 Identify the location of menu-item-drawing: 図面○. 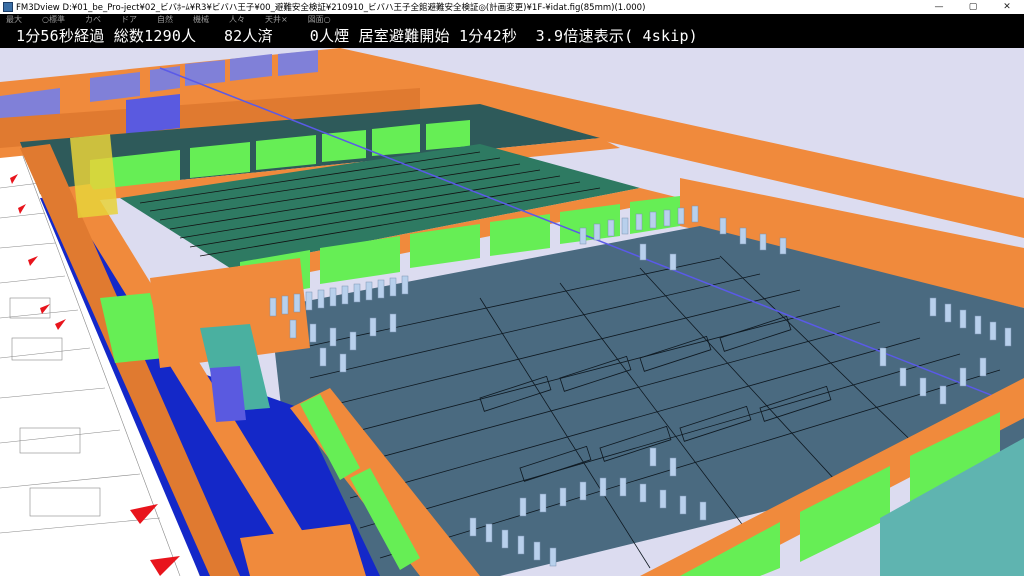
(319, 19).